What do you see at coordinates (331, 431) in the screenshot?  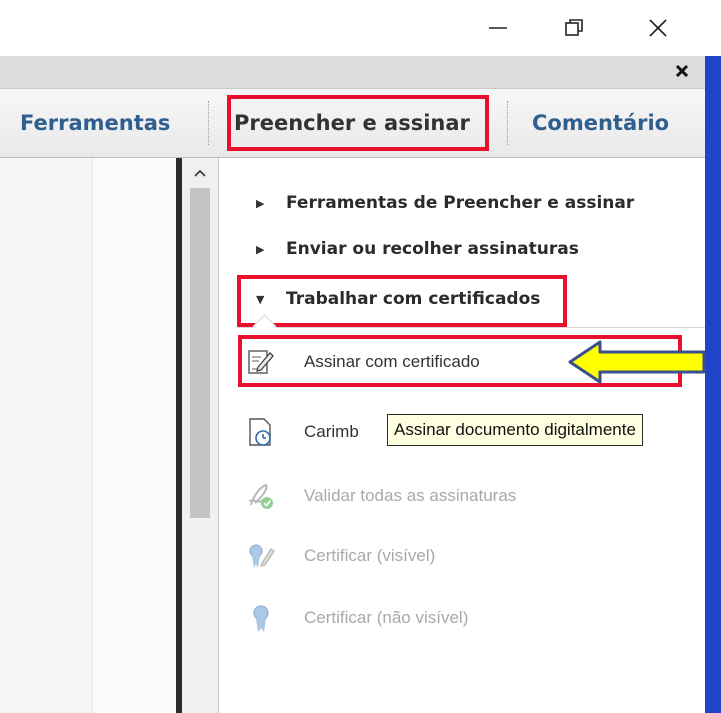 I see `tool-label: Carimb` at bounding box center [331, 431].